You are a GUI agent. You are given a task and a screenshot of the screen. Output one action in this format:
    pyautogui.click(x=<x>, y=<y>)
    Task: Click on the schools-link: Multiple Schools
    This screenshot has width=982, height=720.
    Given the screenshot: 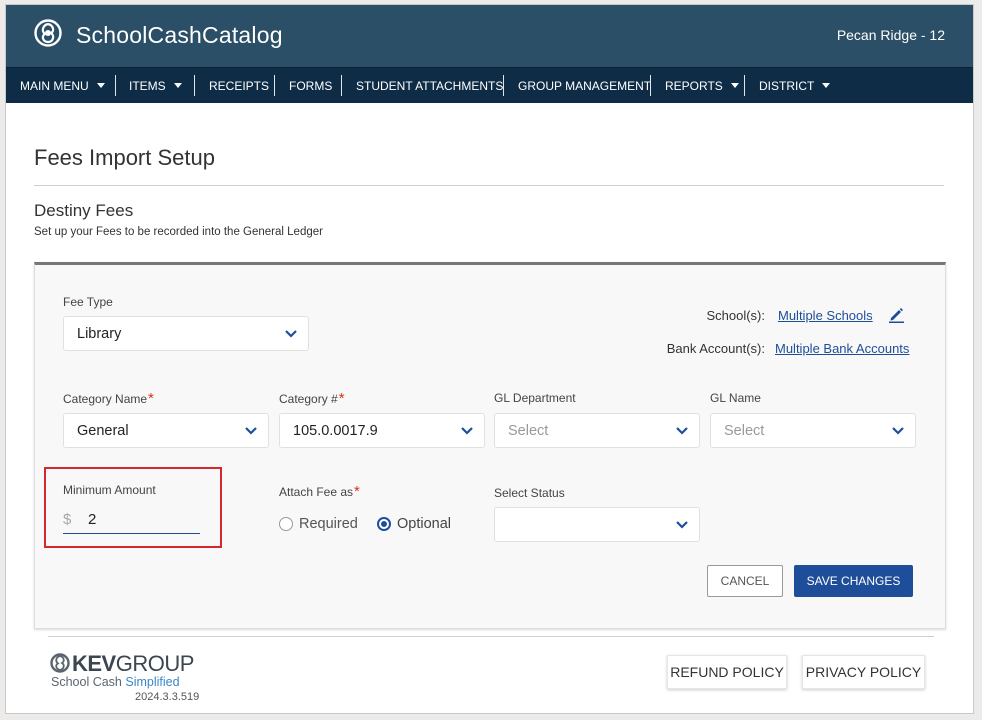 What is the action you would take?
    pyautogui.click(x=825, y=315)
    